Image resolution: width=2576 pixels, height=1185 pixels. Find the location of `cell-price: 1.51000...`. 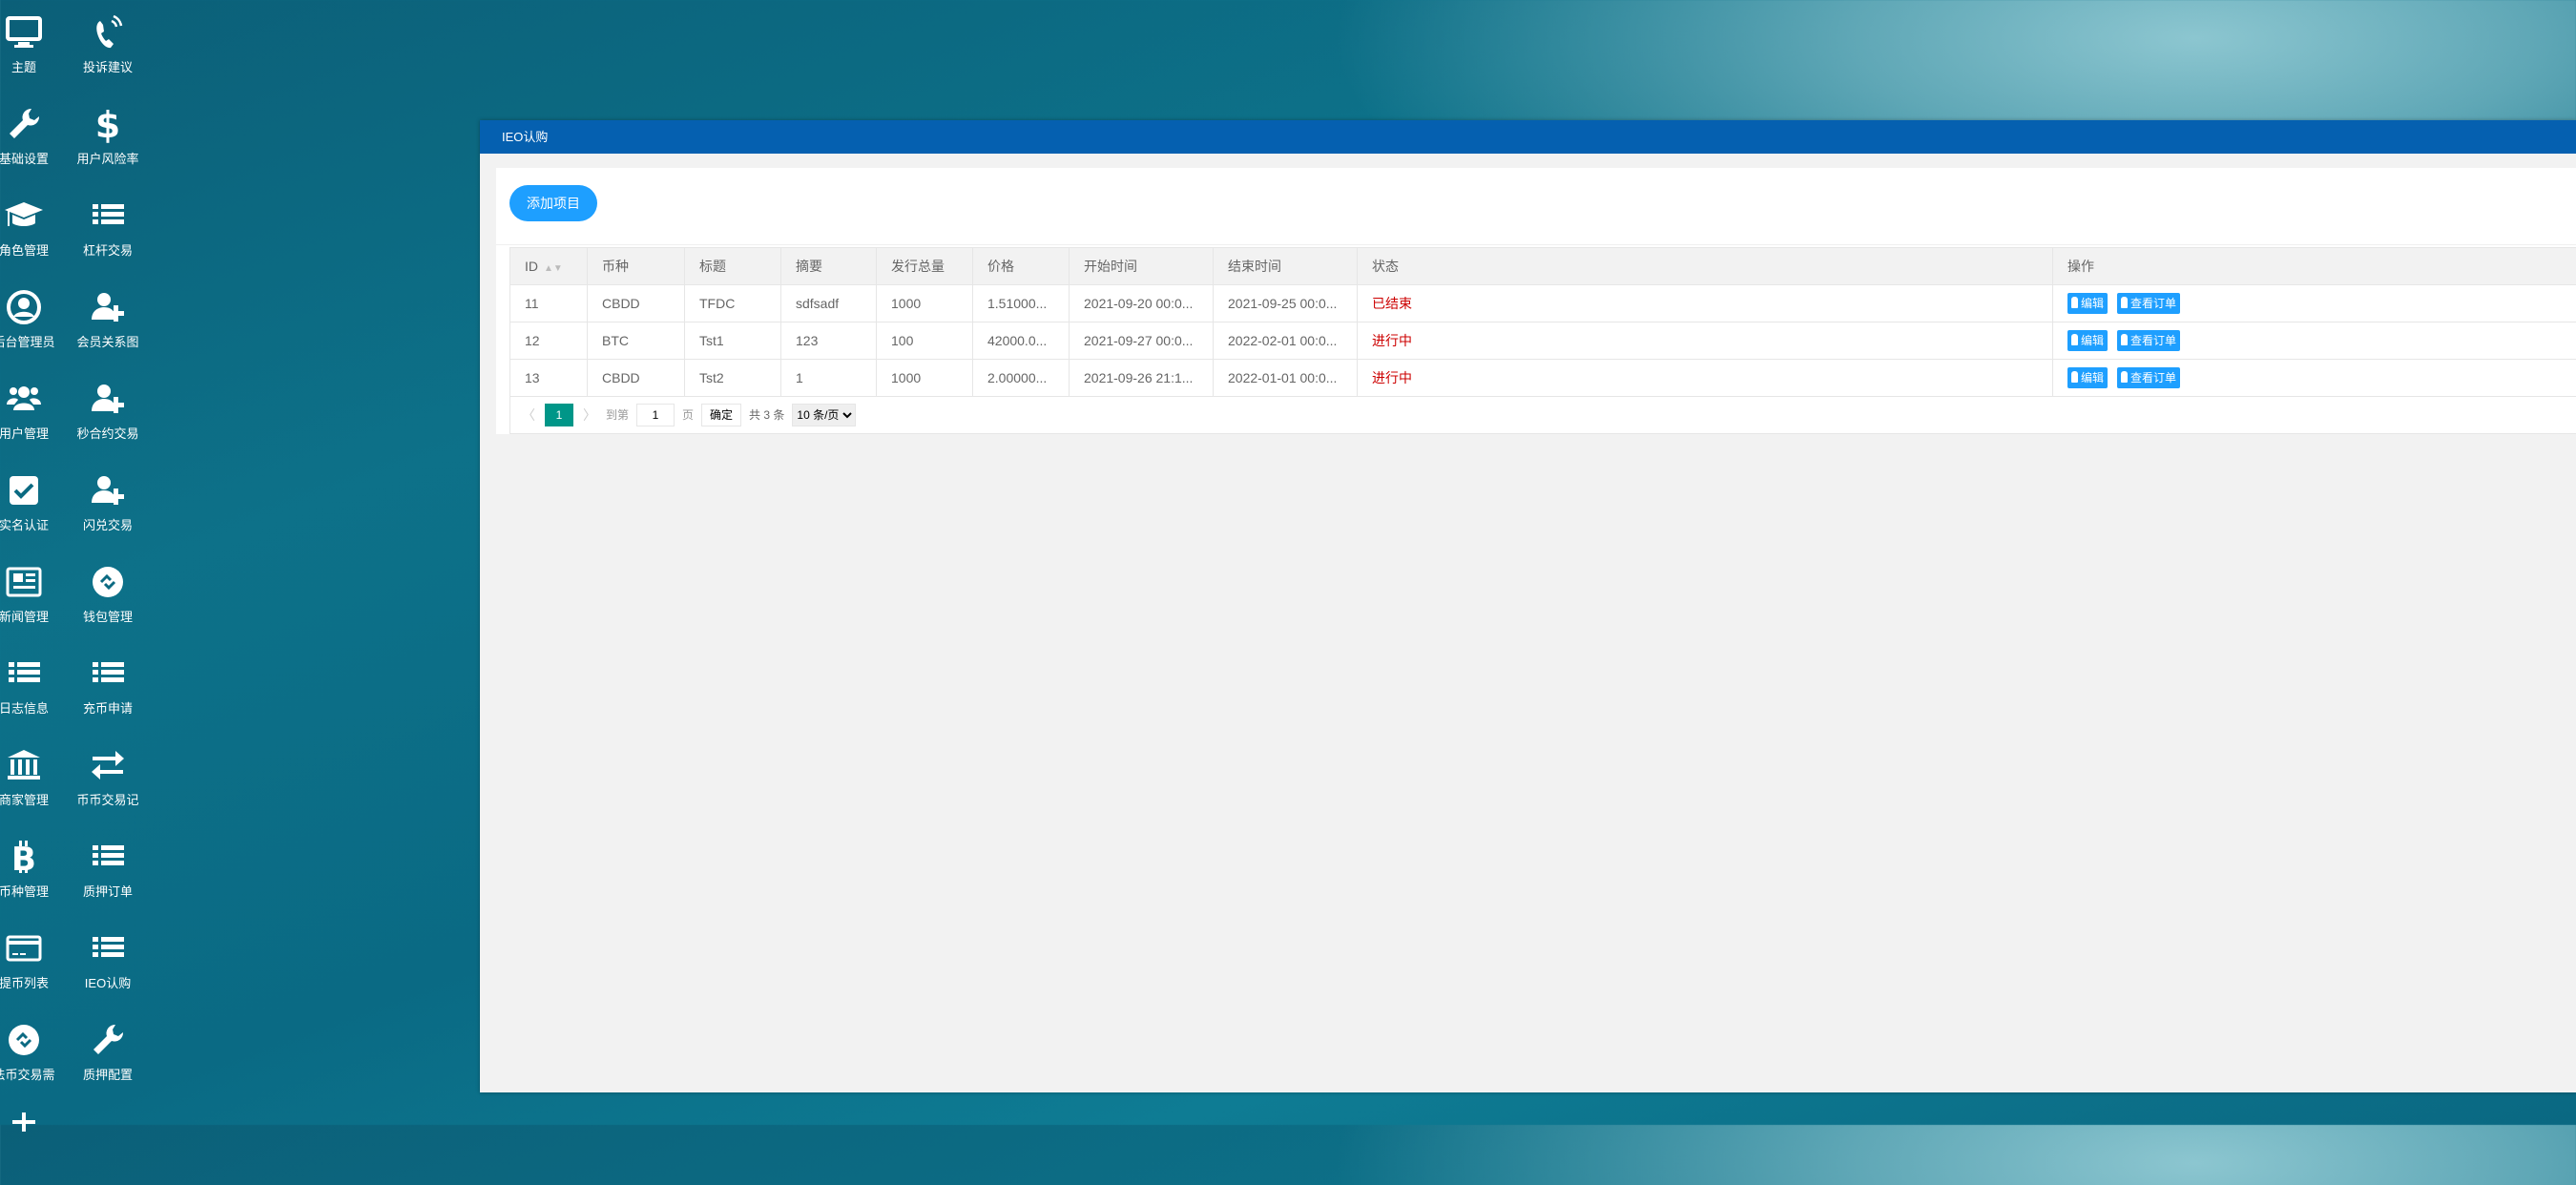

cell-price: 1.51000... is located at coordinates (1021, 303).